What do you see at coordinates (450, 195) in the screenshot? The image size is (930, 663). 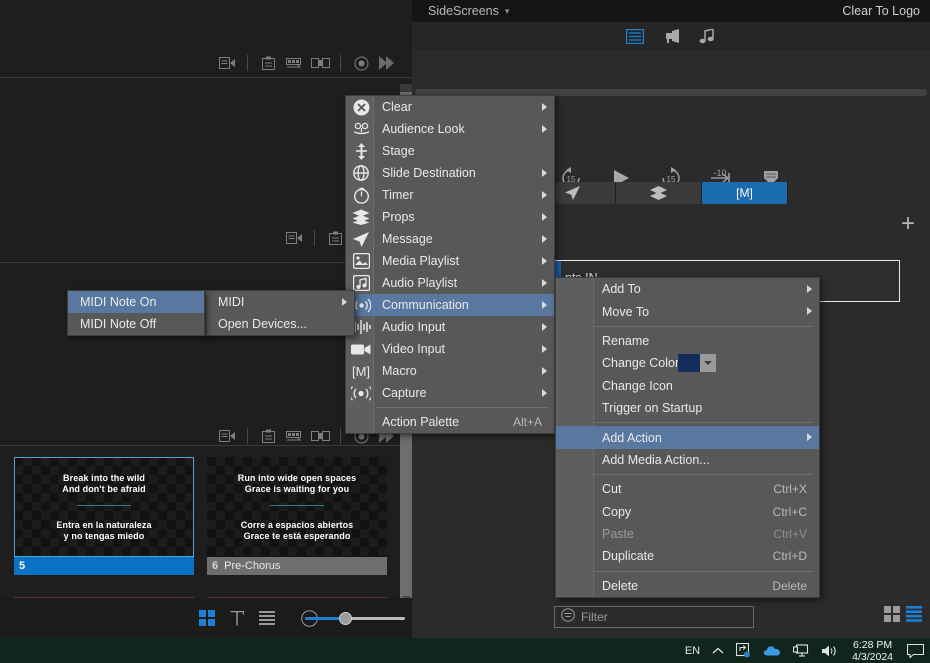 I see `menu-item-timer: Timer` at bounding box center [450, 195].